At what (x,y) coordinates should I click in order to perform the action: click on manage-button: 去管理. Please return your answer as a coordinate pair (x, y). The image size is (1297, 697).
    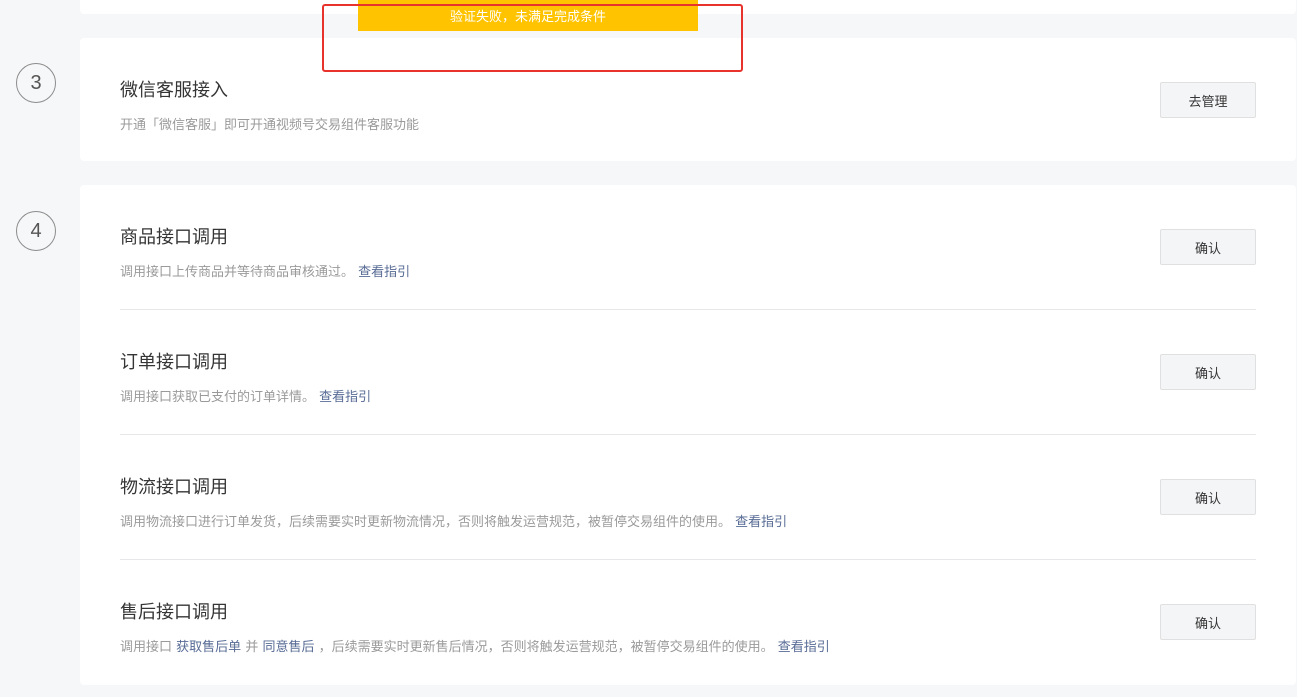
    Looking at the image, I should click on (1208, 100).